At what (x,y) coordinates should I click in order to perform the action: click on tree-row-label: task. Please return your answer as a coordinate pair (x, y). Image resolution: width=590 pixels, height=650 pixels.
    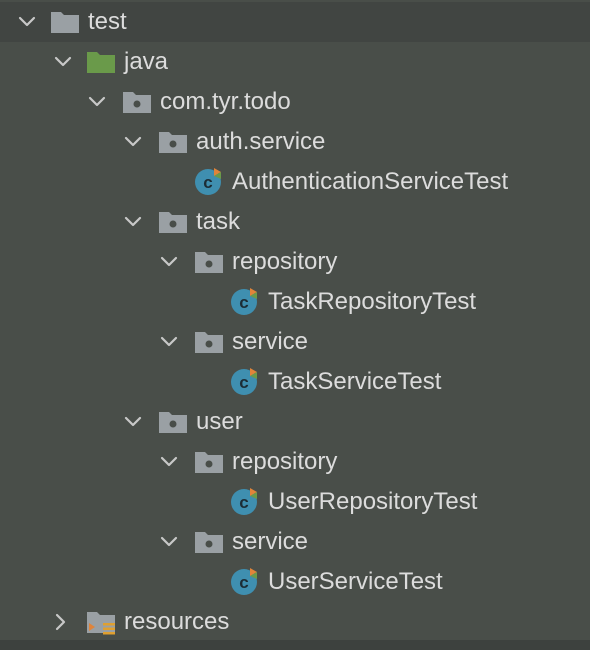
    Looking at the image, I should click on (218, 221).